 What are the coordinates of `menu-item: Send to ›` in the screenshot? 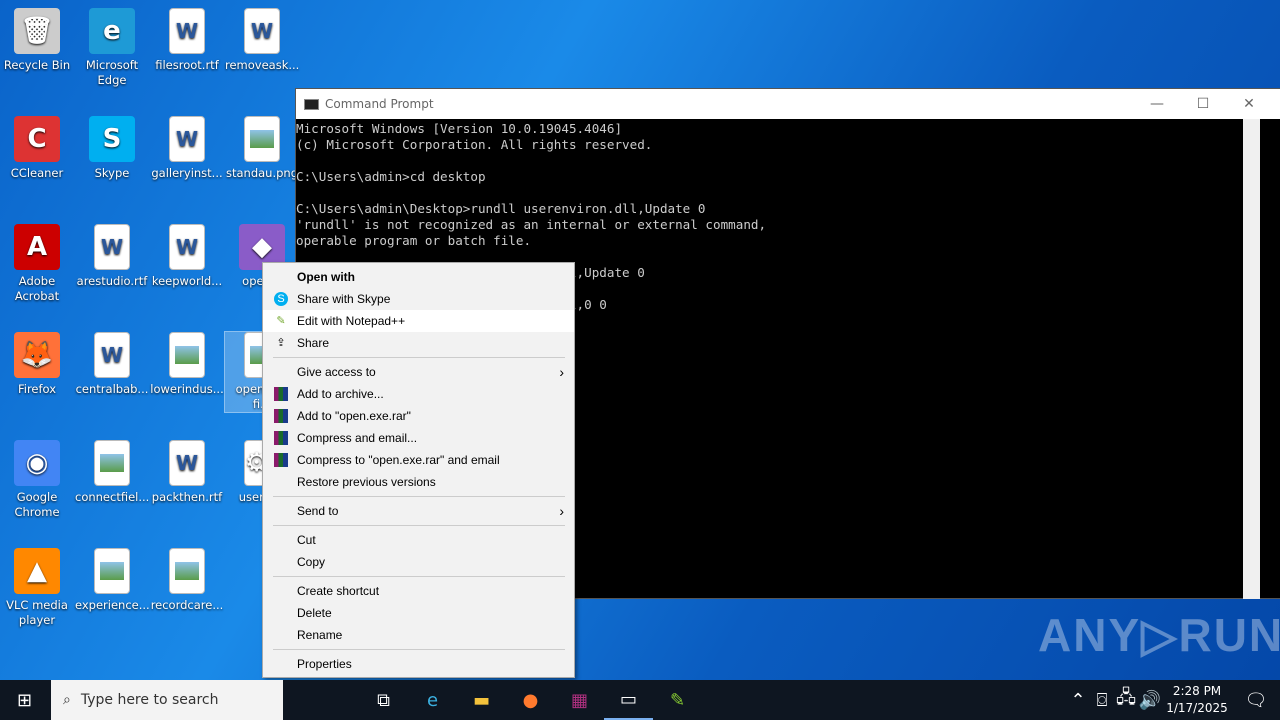 It's located at (418, 511).